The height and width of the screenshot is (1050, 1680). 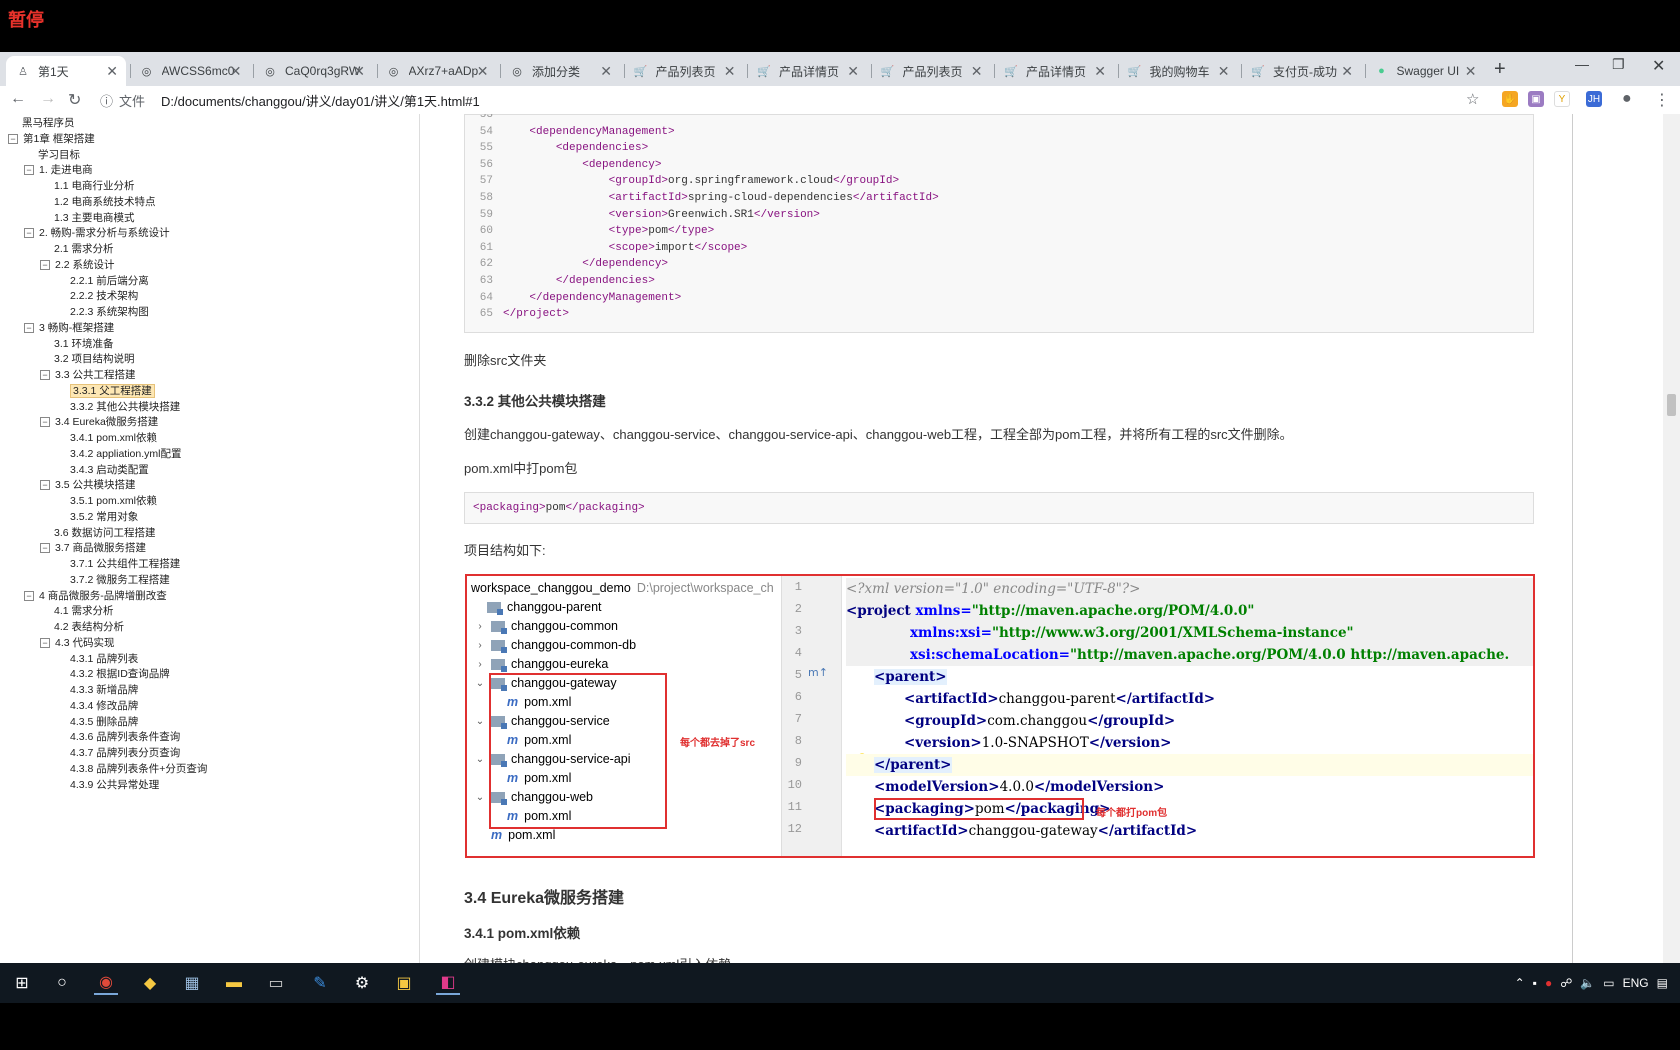 What do you see at coordinates (120, 580) in the screenshot?
I see `toc-item: 3.7.2 微服务工程搭建` at bounding box center [120, 580].